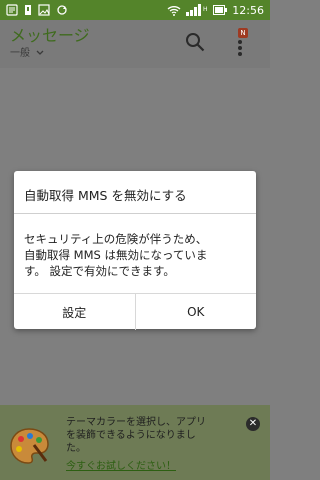 This screenshot has height=480, width=320. What do you see at coordinates (174, 10) in the screenshot?
I see `wifi-icon` at bounding box center [174, 10].